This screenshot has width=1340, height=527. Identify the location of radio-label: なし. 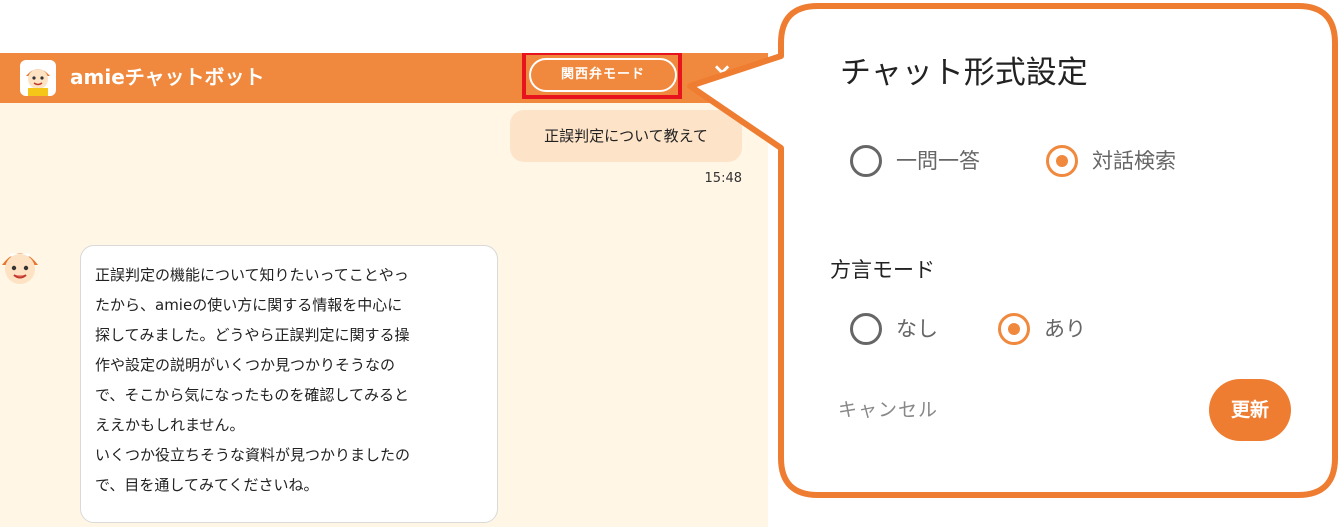
(917, 329).